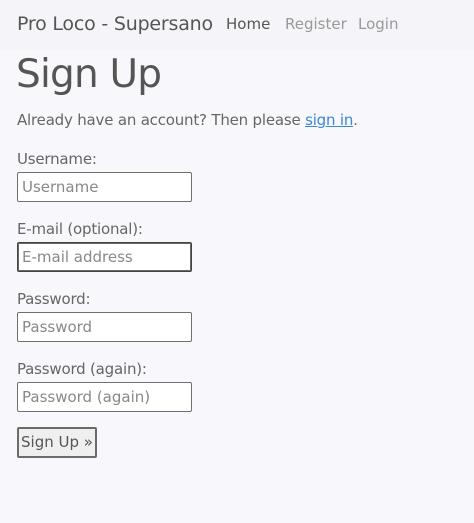 The width and height of the screenshot is (474, 523). I want to click on sign-in-prompt-period: ., so click(355, 120).